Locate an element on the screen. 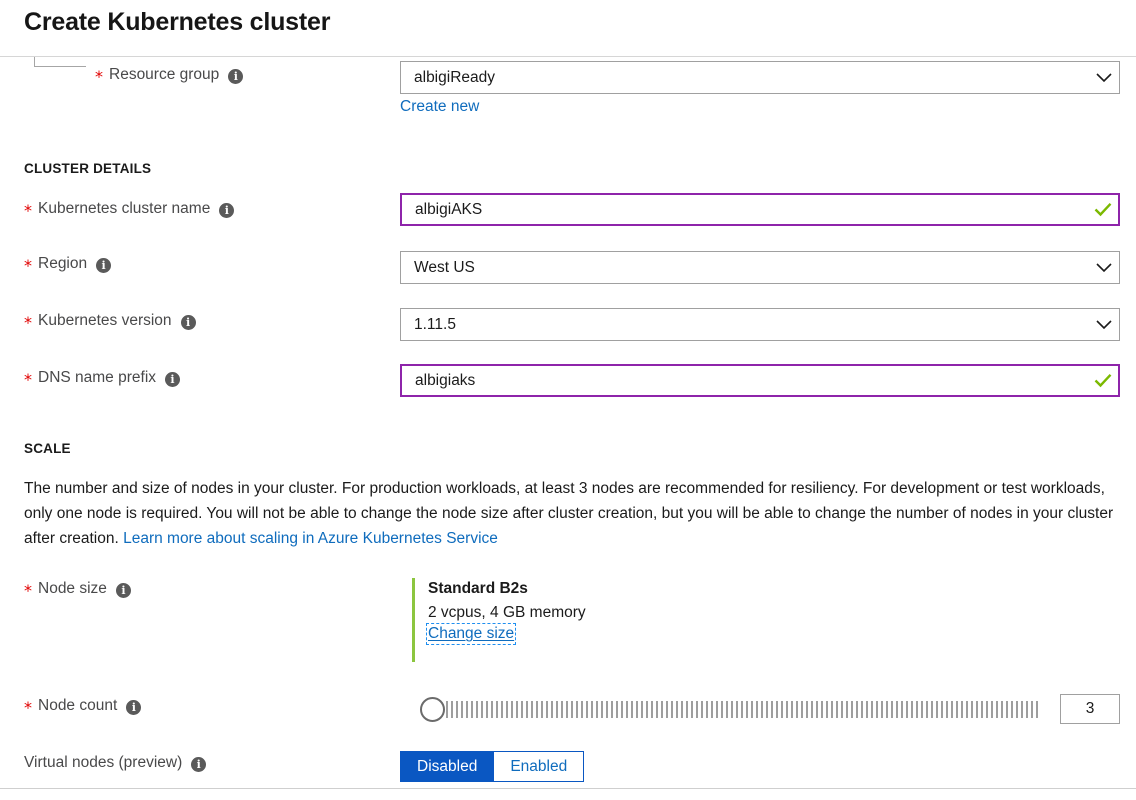  node-count-label: * Node count i is located at coordinates (83, 706).